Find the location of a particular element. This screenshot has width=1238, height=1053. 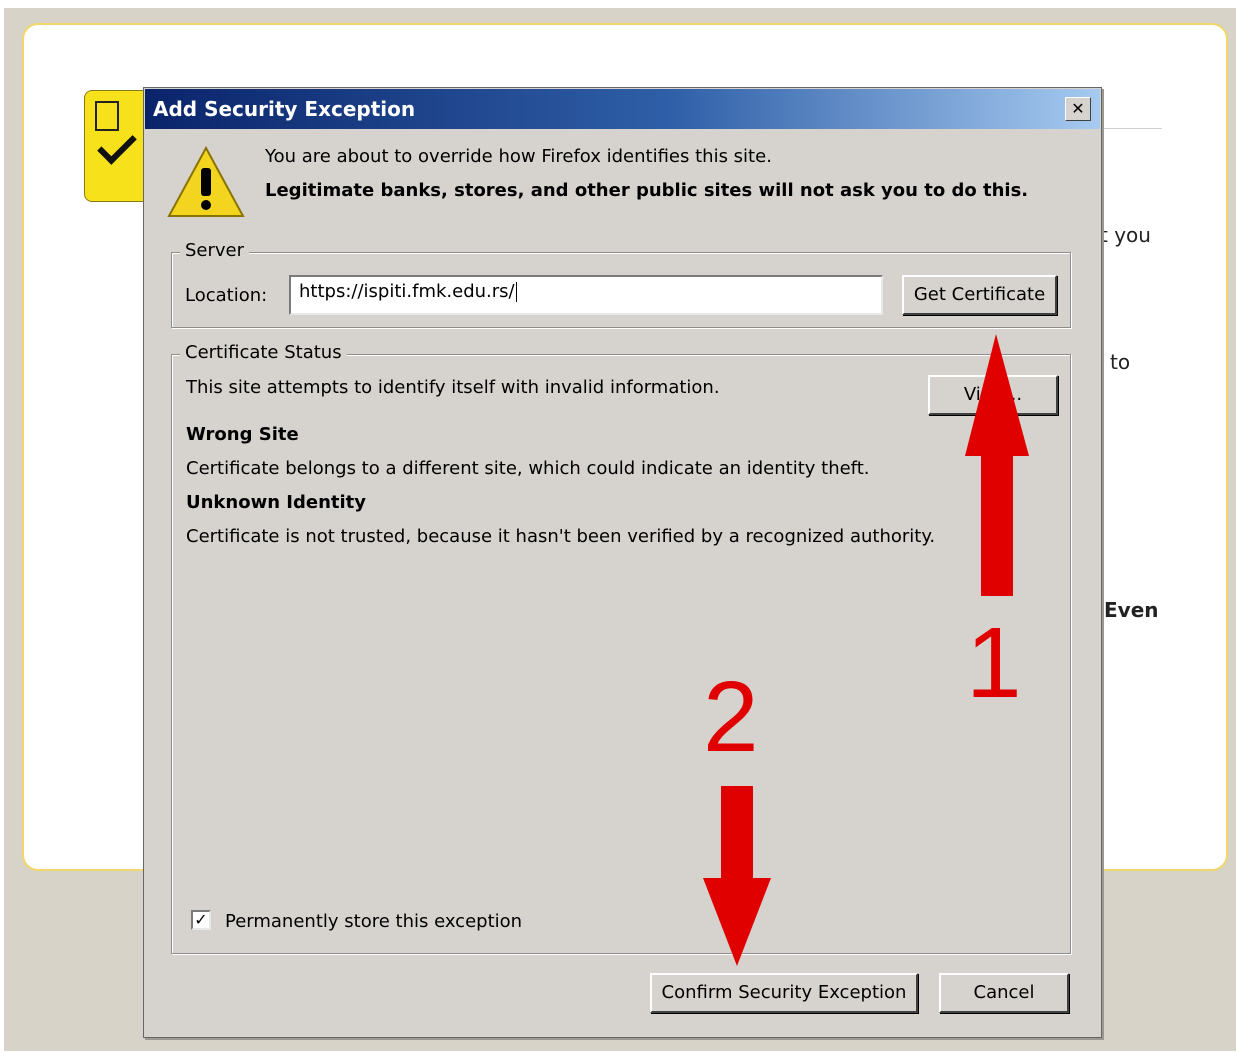

close-button: ✕ is located at coordinates (1078, 109).